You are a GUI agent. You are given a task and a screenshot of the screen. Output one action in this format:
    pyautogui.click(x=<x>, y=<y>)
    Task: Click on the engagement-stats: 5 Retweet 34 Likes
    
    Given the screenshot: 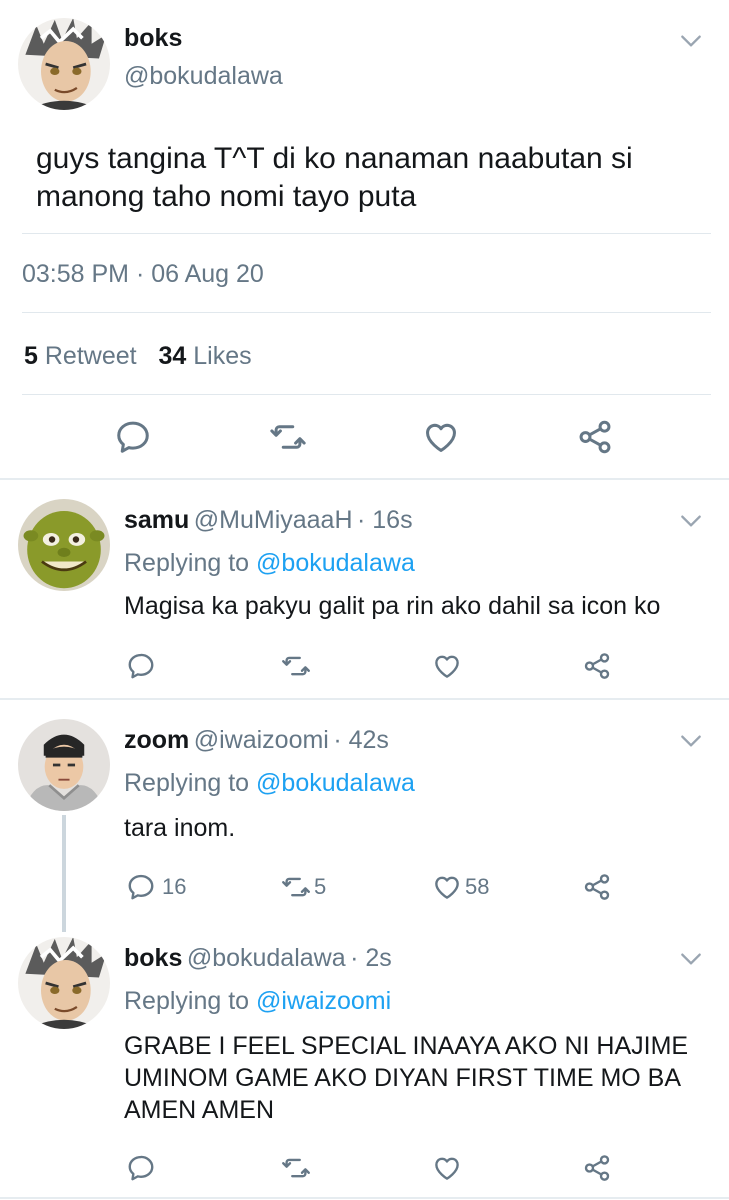 What is the action you would take?
    pyautogui.click(x=138, y=356)
    